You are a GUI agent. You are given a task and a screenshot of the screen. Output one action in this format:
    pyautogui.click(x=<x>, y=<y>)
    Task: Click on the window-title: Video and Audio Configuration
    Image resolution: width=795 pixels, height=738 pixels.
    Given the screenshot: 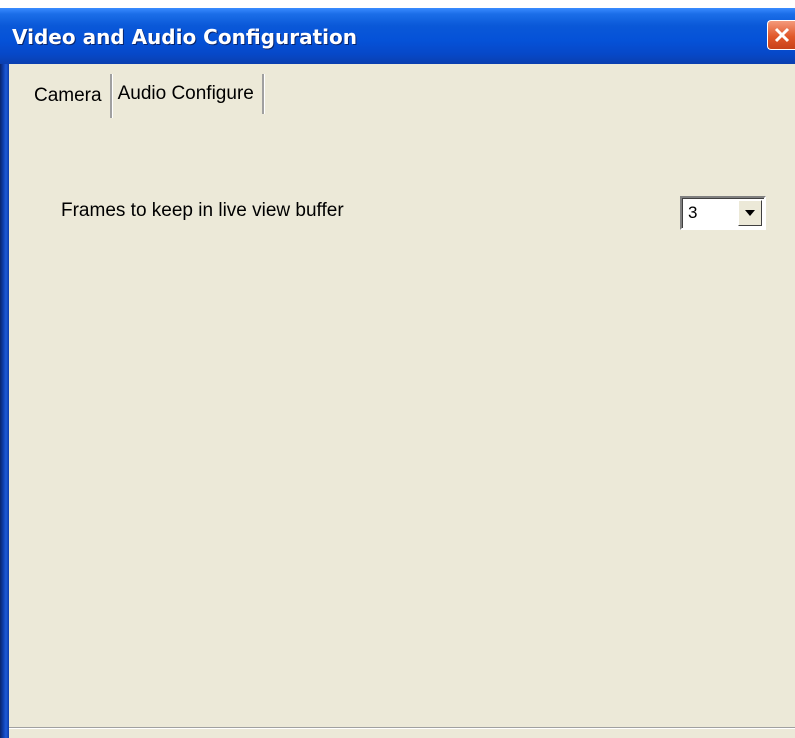 What is the action you would take?
    pyautogui.click(x=184, y=37)
    